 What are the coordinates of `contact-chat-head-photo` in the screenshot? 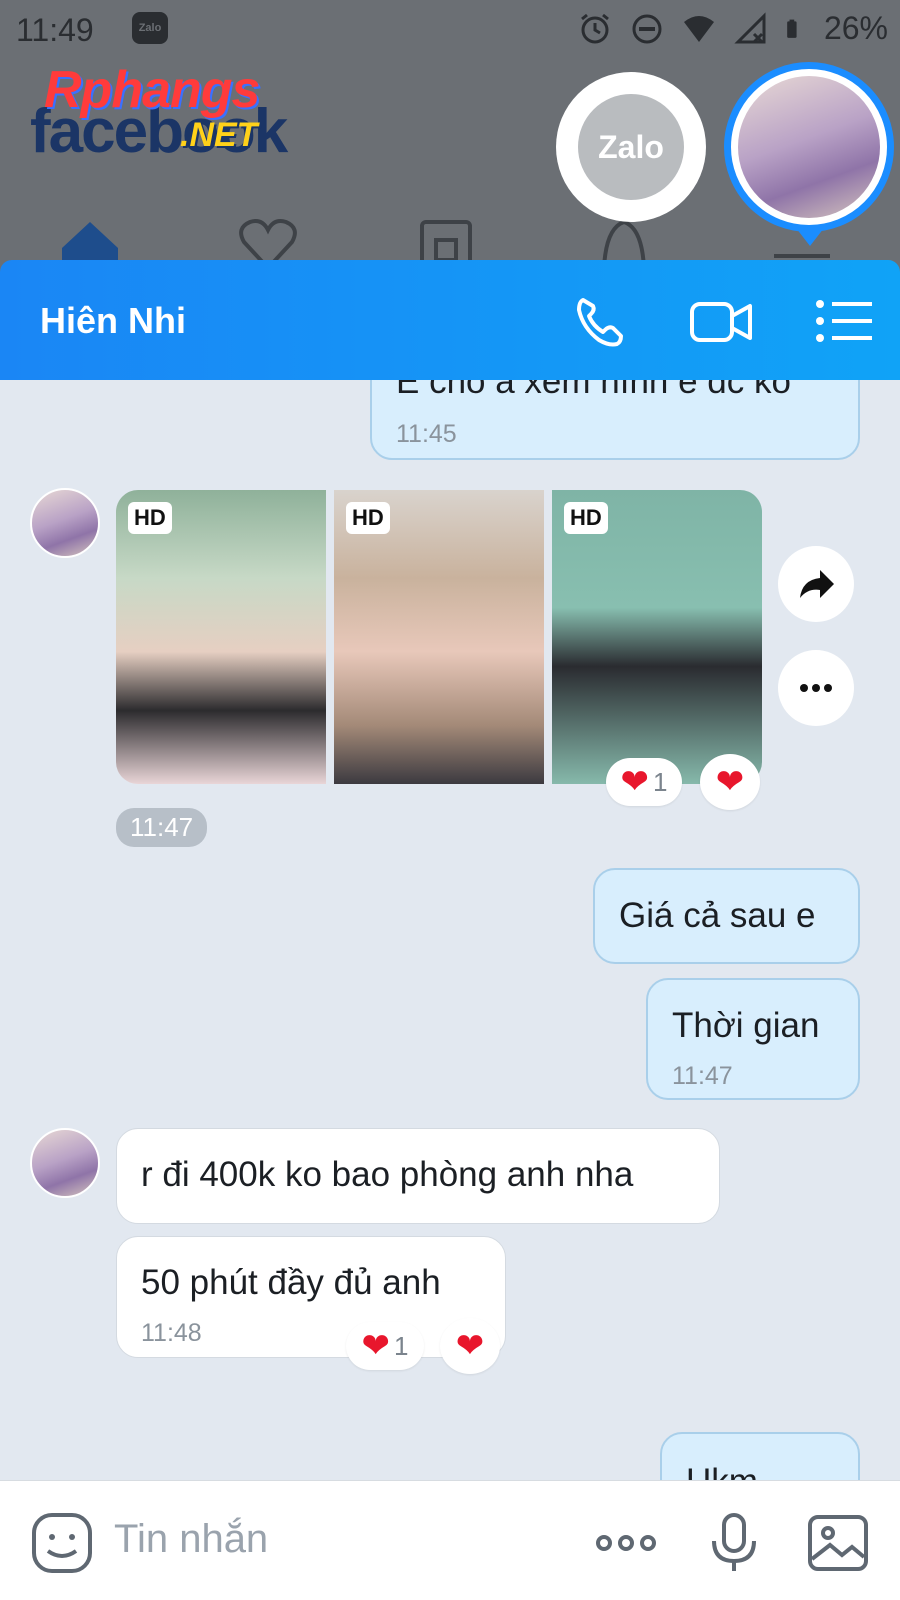 It's located at (809, 147).